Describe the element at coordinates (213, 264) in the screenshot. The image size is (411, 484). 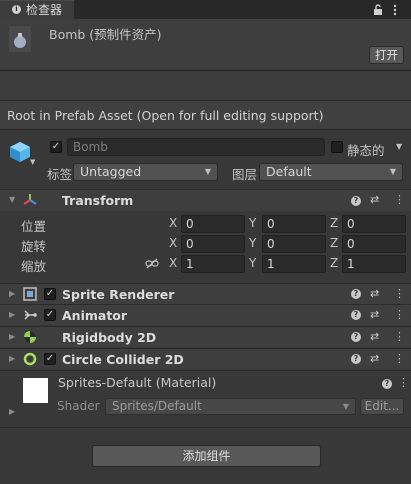
I see `scale-x-field: 1` at that location.